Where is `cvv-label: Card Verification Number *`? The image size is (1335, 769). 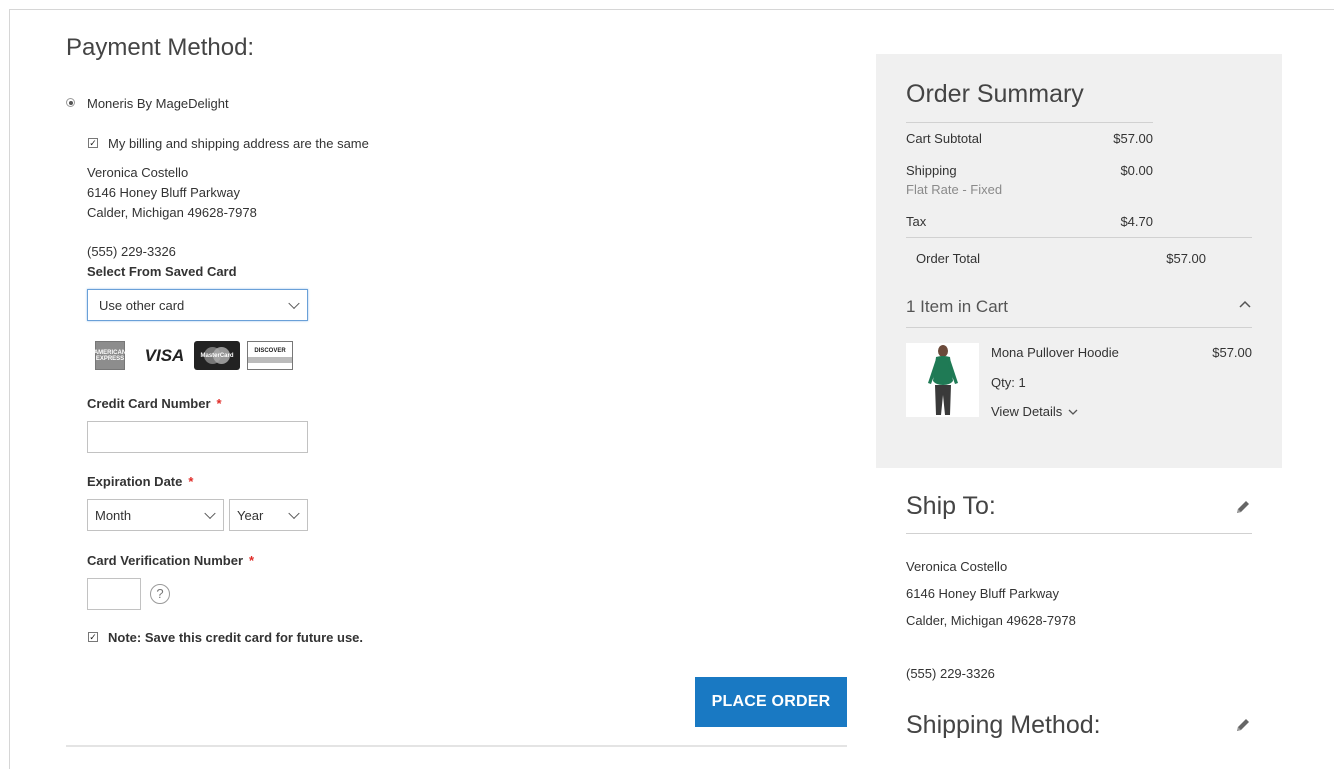
cvv-label: Card Verification Number * is located at coordinates (171, 560).